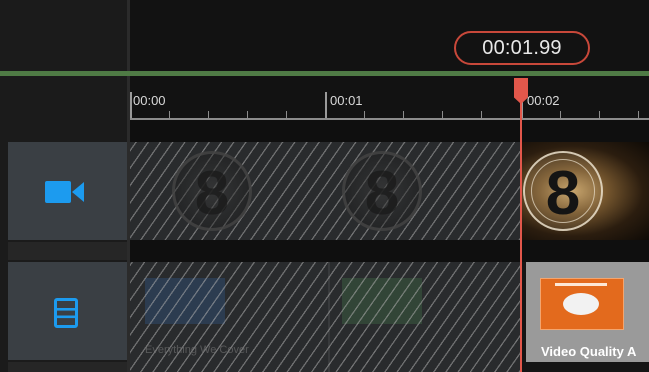  What do you see at coordinates (64, 192) in the screenshot?
I see `video-camera-icon` at bounding box center [64, 192].